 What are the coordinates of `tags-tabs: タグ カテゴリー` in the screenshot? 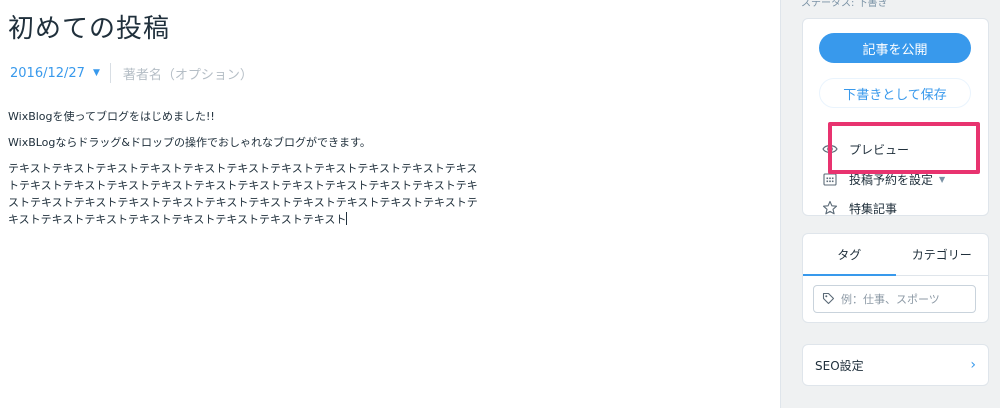 It's located at (895, 255).